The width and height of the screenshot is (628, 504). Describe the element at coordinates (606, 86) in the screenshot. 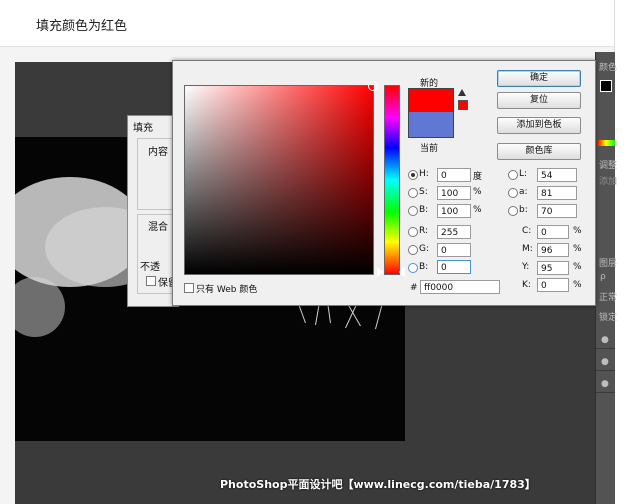

I see `foreground-swatch` at that location.